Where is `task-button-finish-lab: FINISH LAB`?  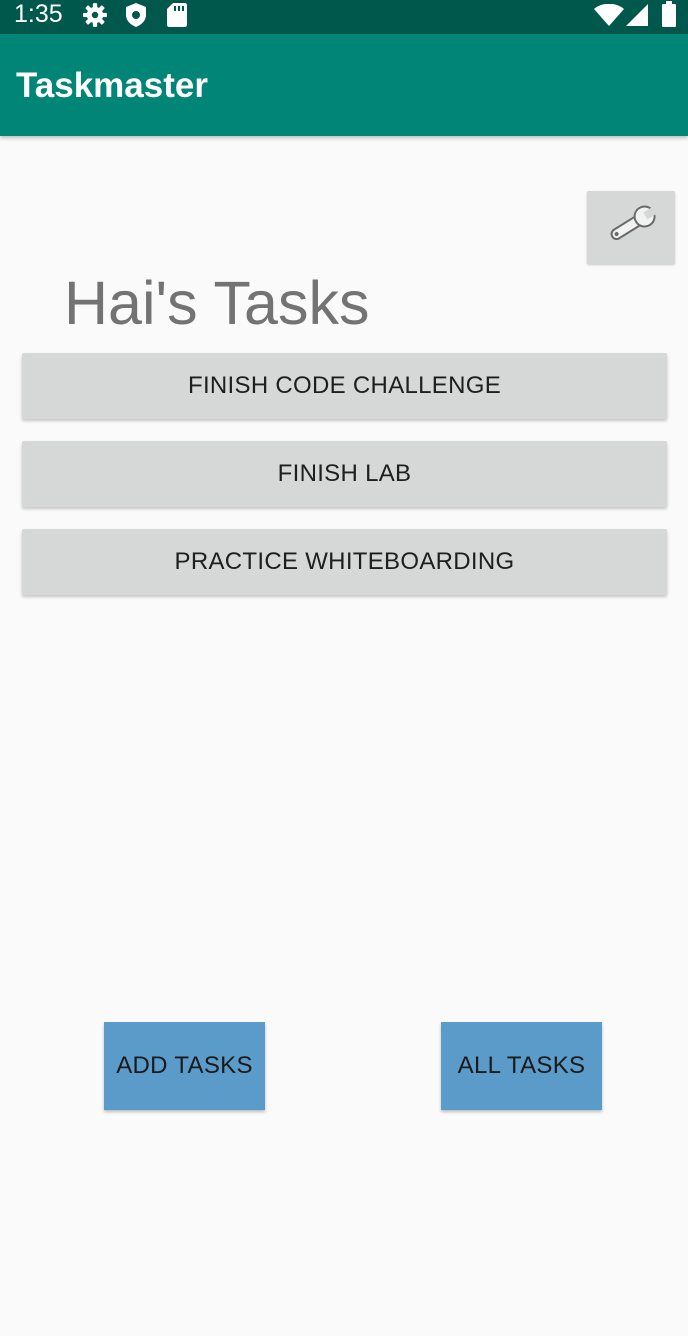 task-button-finish-lab: FINISH LAB is located at coordinates (344, 474).